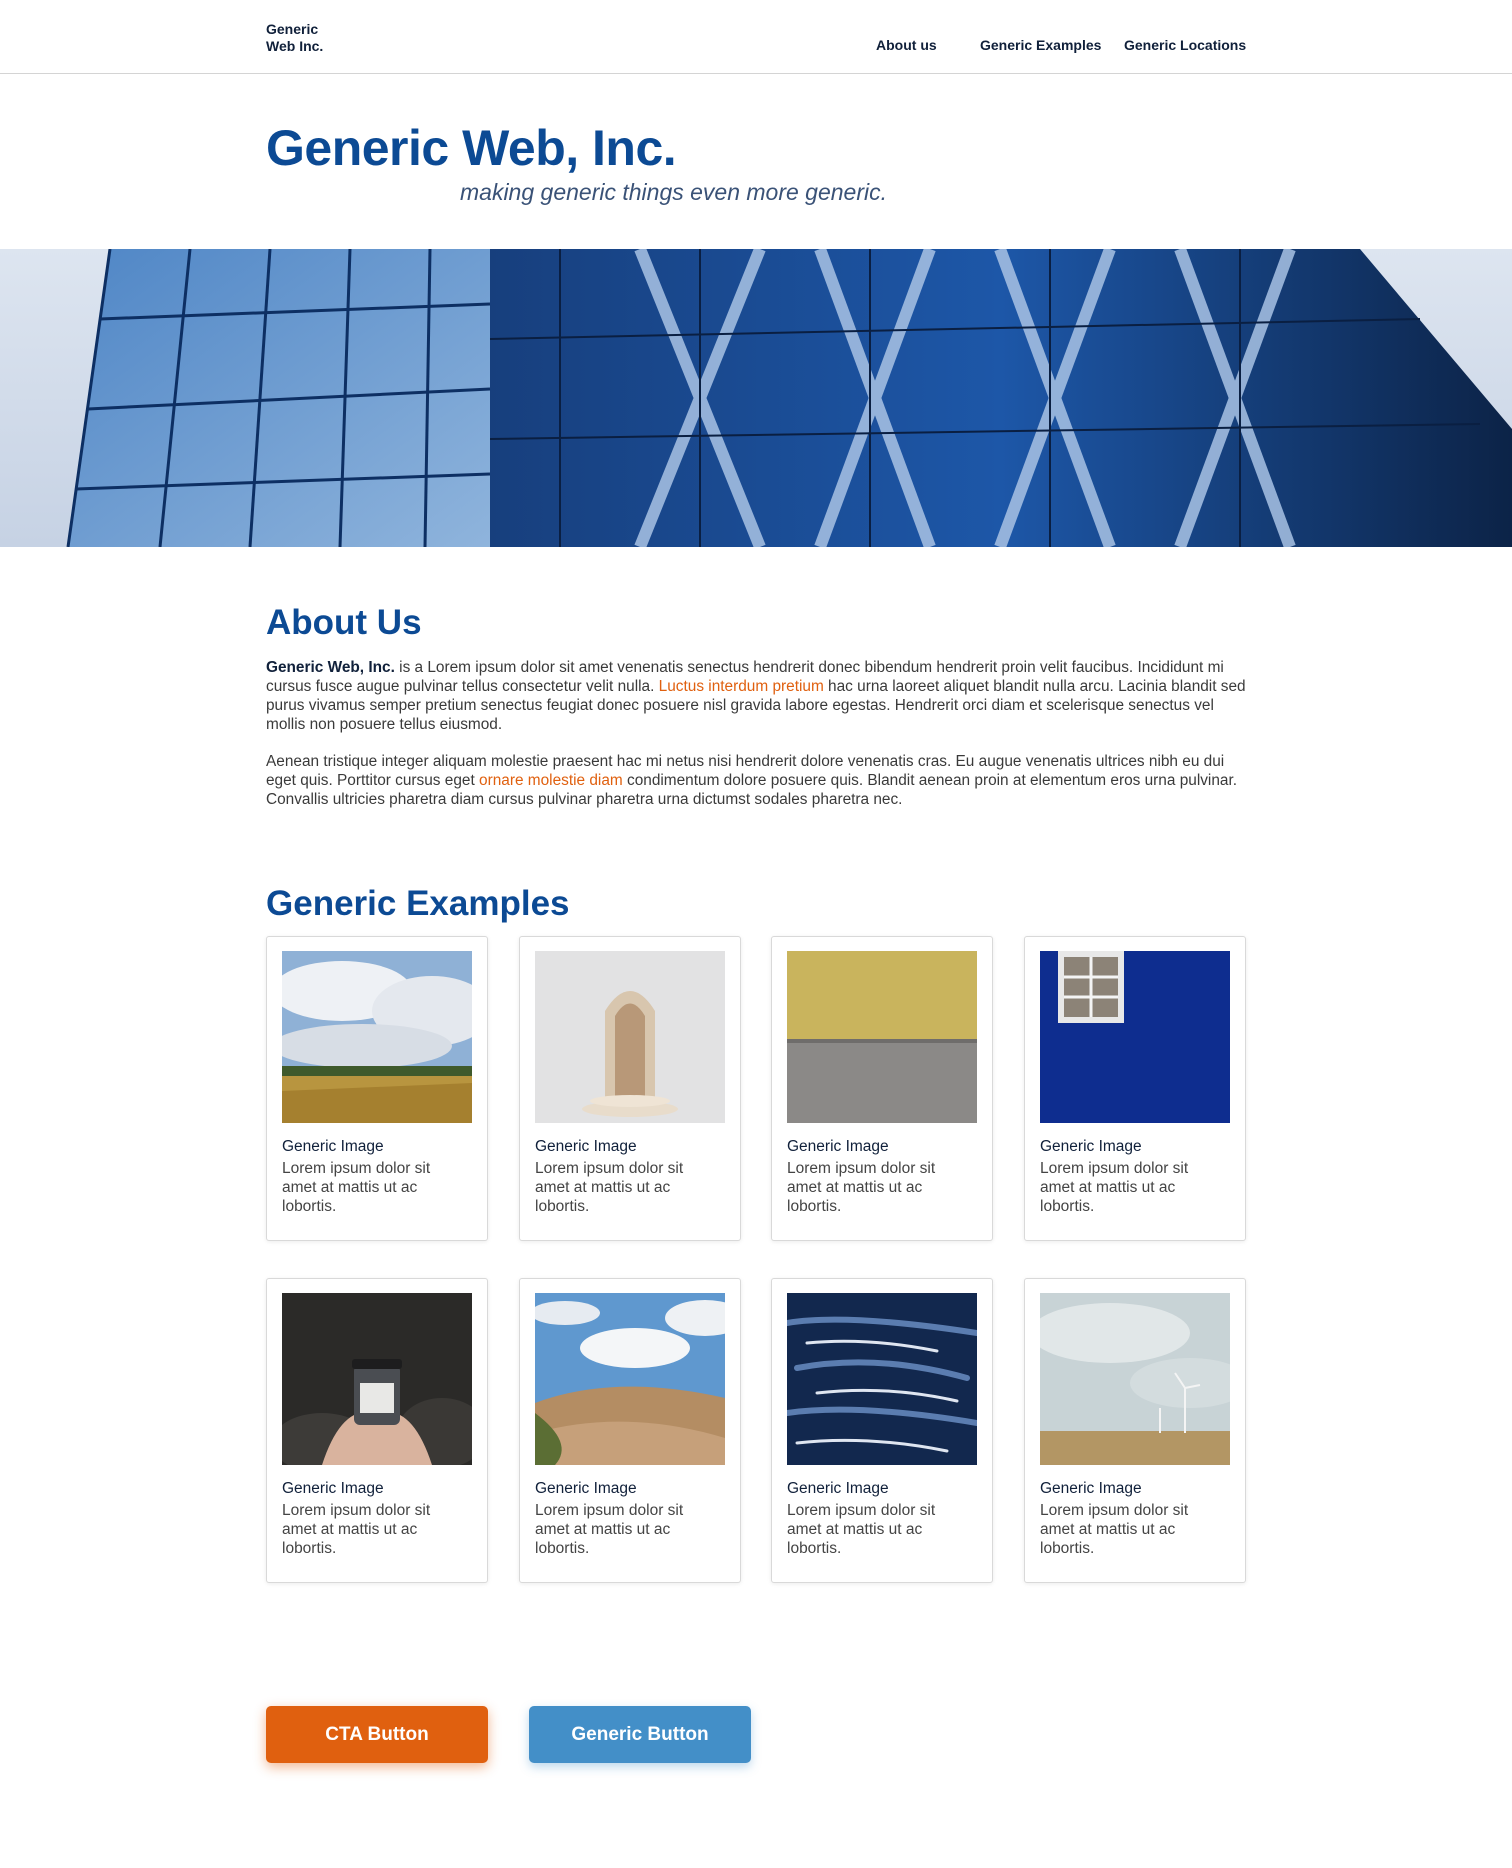 This screenshot has height=1868, width=1512. I want to click on logo-line-2: Web Inc., so click(295, 46).